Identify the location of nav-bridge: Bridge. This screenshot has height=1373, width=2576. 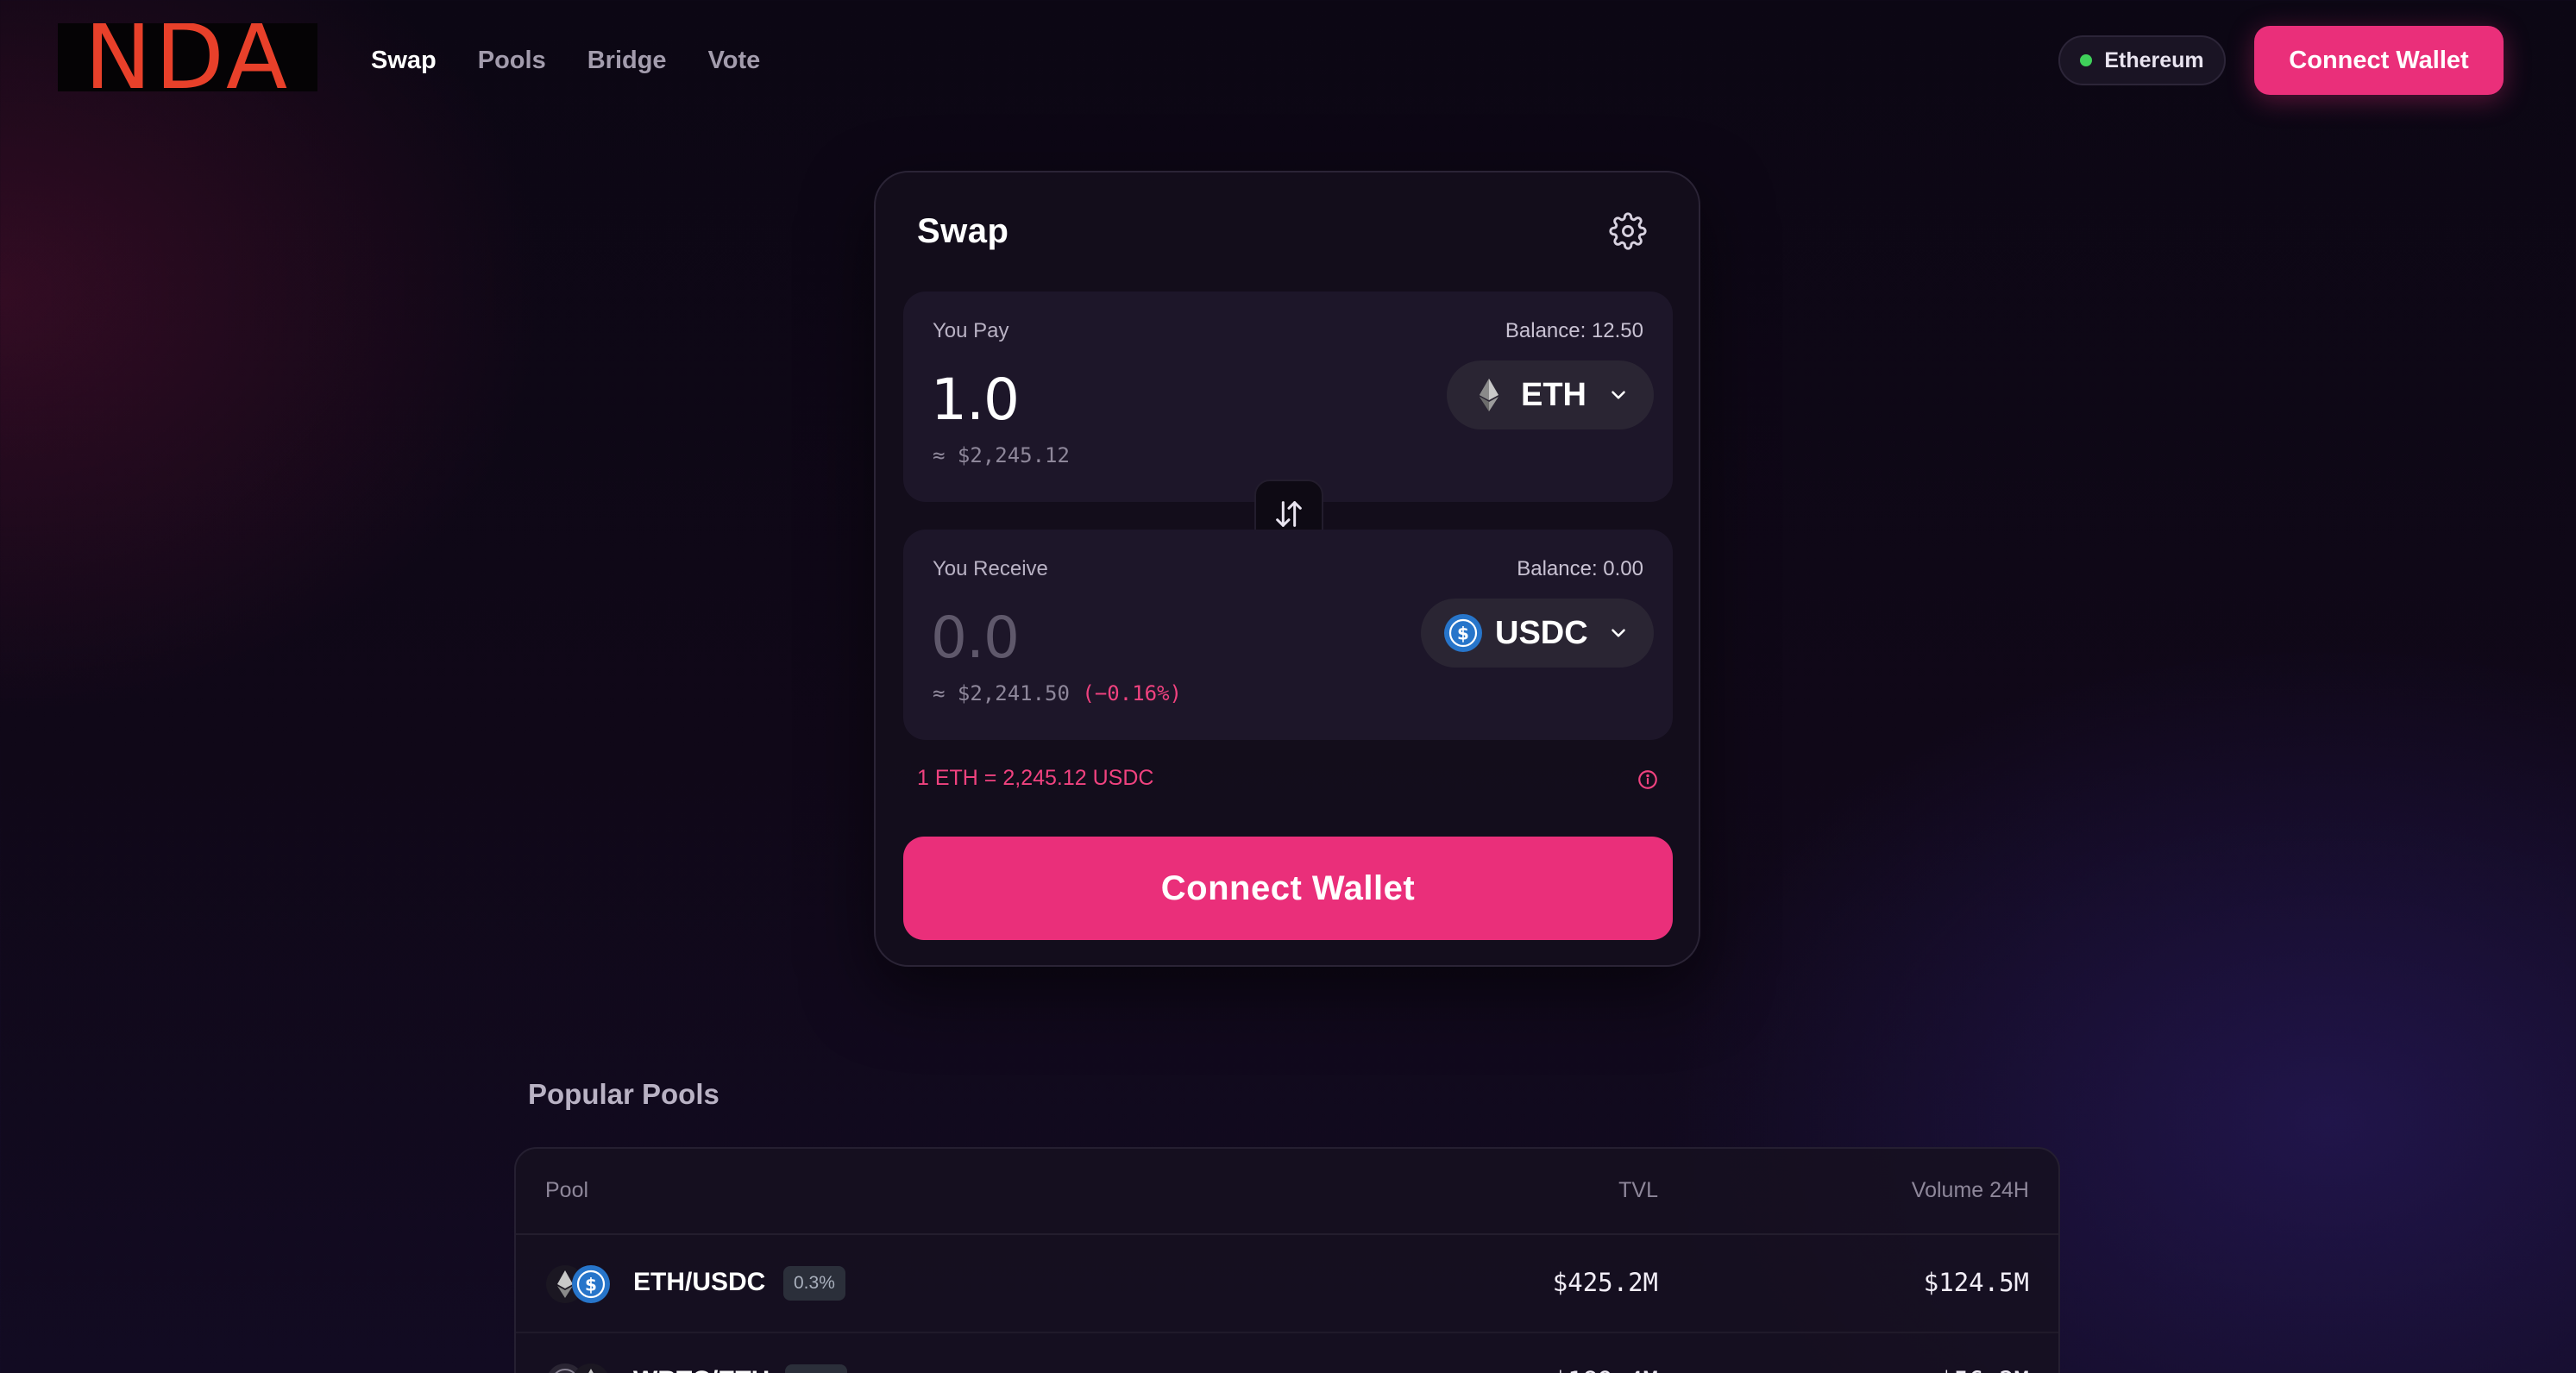
(627, 60).